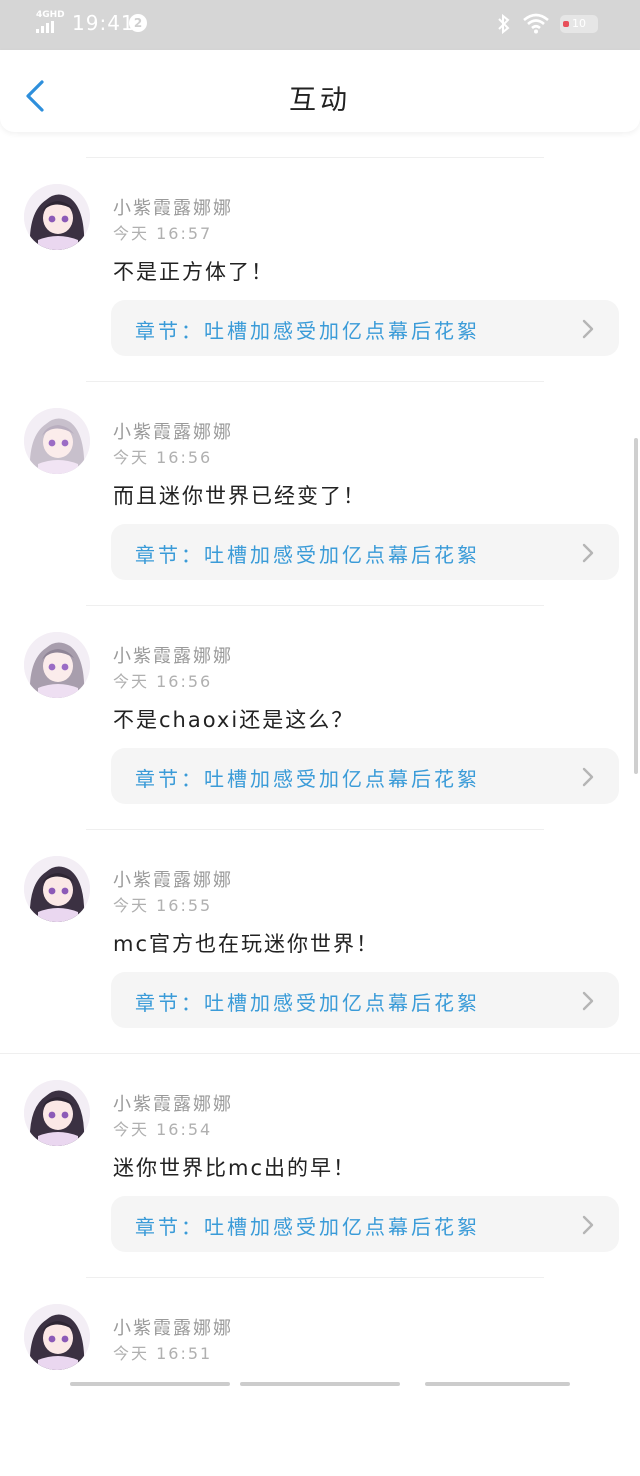 This screenshot has width=640, height=1476. What do you see at coordinates (536, 25) in the screenshot?
I see `wifi-icon` at bounding box center [536, 25].